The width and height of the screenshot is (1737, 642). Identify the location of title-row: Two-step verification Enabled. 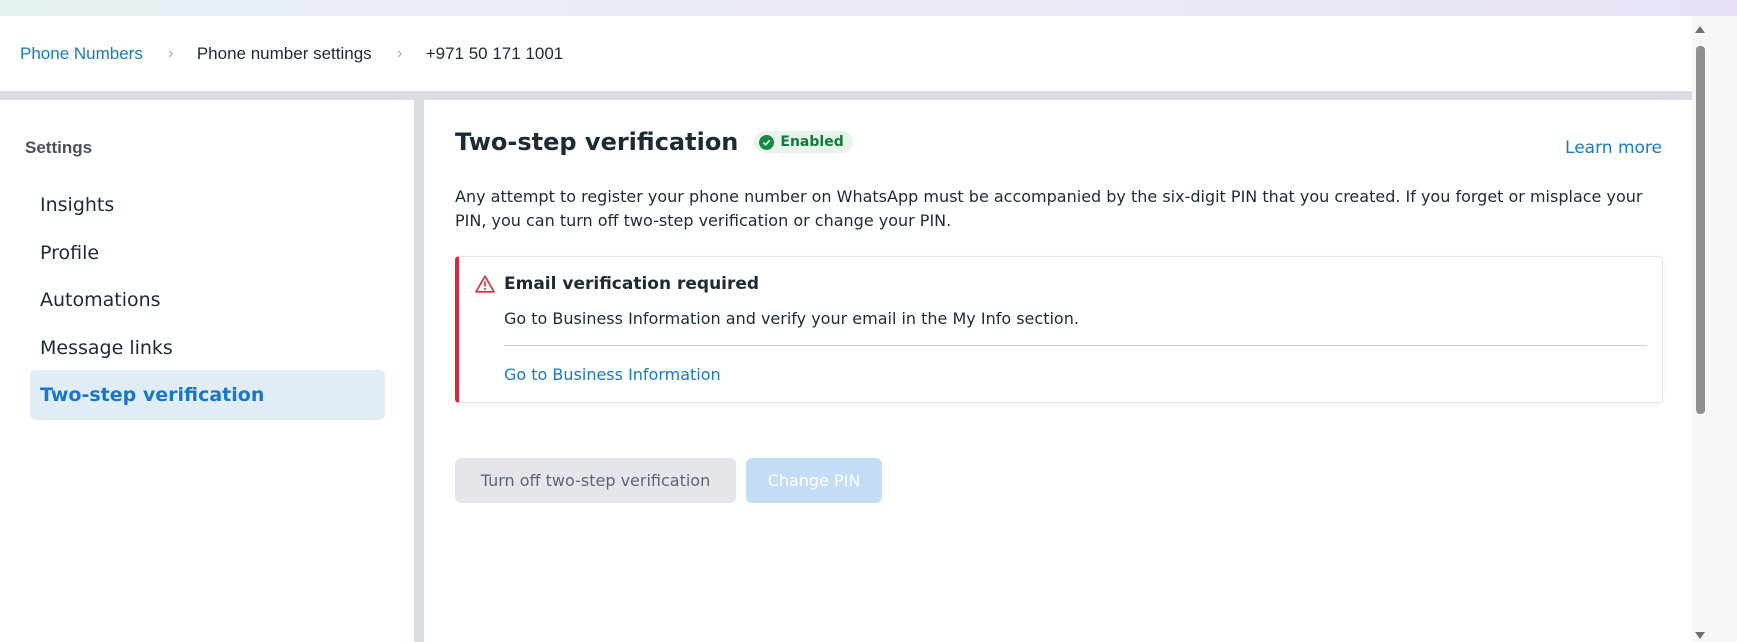
(654, 142).